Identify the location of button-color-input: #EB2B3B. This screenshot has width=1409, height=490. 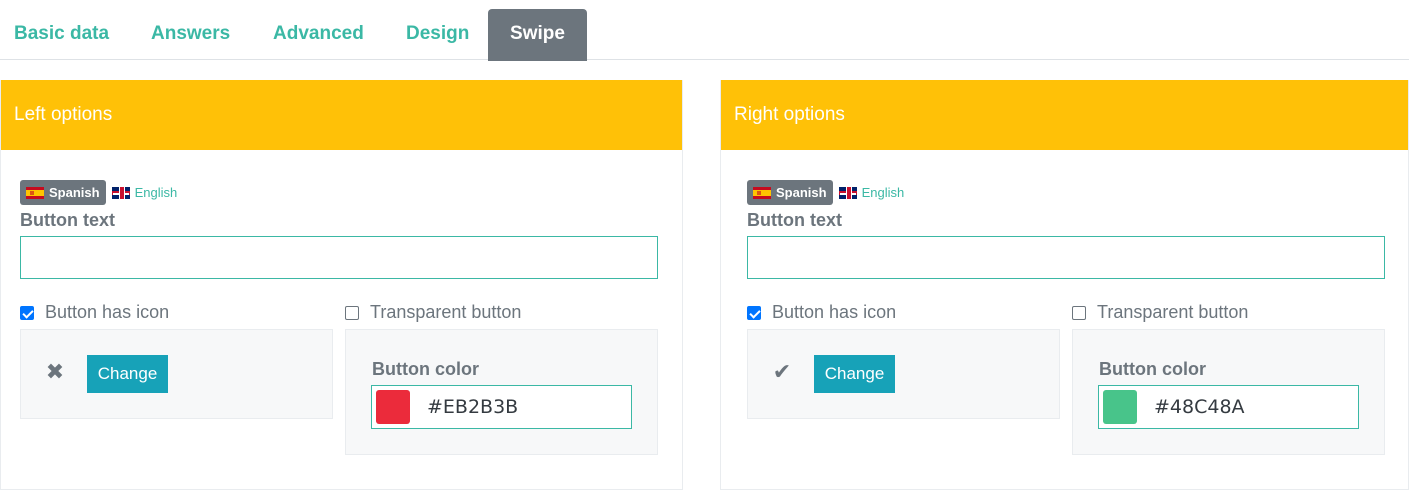
(501, 407).